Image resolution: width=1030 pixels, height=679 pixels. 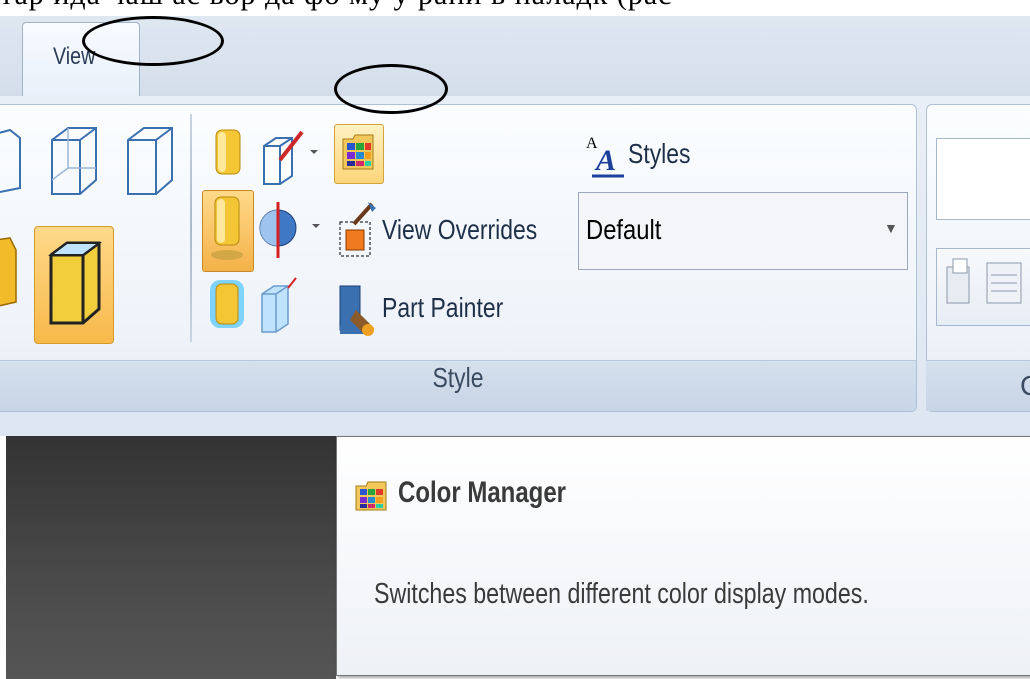 I want to click on style-group-label: Style, so click(x=458, y=377).